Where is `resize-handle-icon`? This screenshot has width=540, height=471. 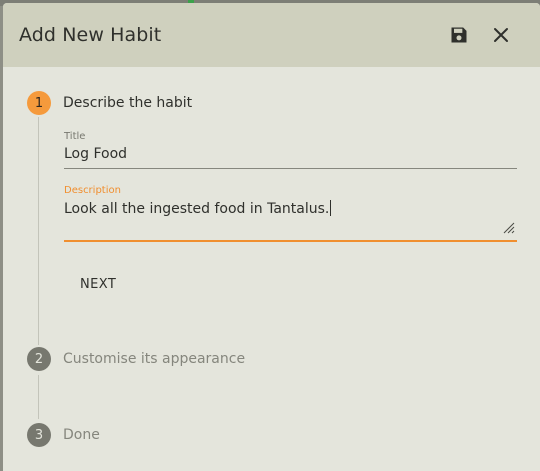 resize-handle-icon is located at coordinates (509, 228).